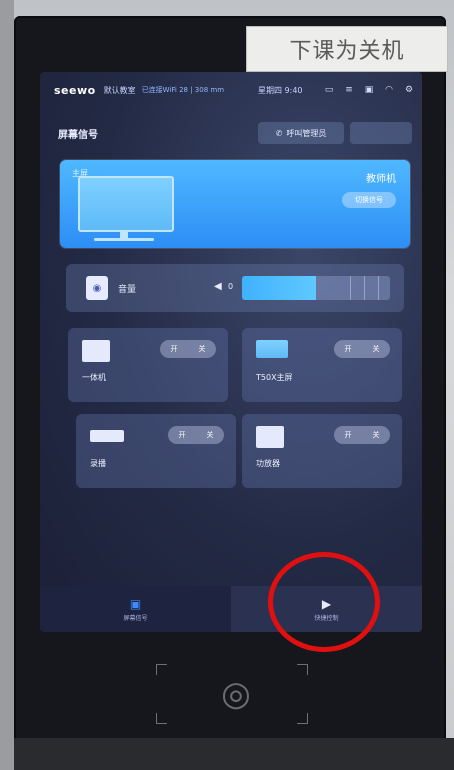 Image resolution: width=454 pixels, height=770 pixels. Describe the element at coordinates (279, 288) in the screenshot. I see `volume-fill` at that location.